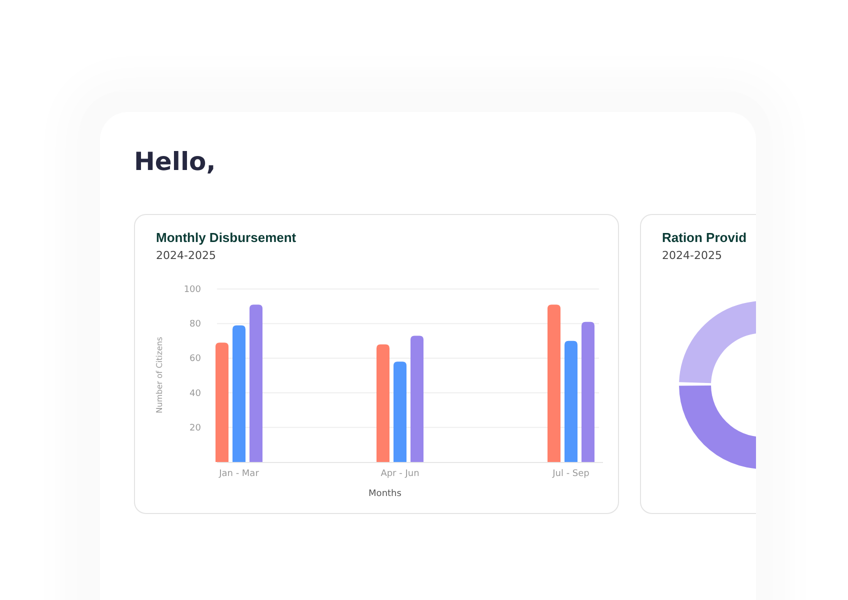 This screenshot has width=848, height=600. I want to click on greeting: Hello,, so click(175, 162).